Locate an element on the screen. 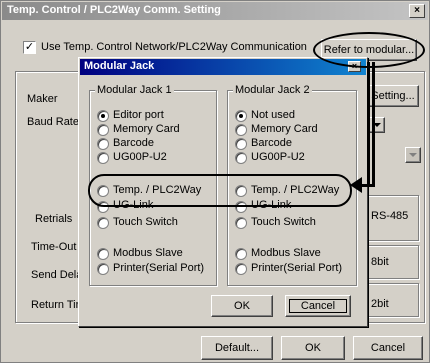  jack1-title: Modular Jack 1 is located at coordinates (134, 90).